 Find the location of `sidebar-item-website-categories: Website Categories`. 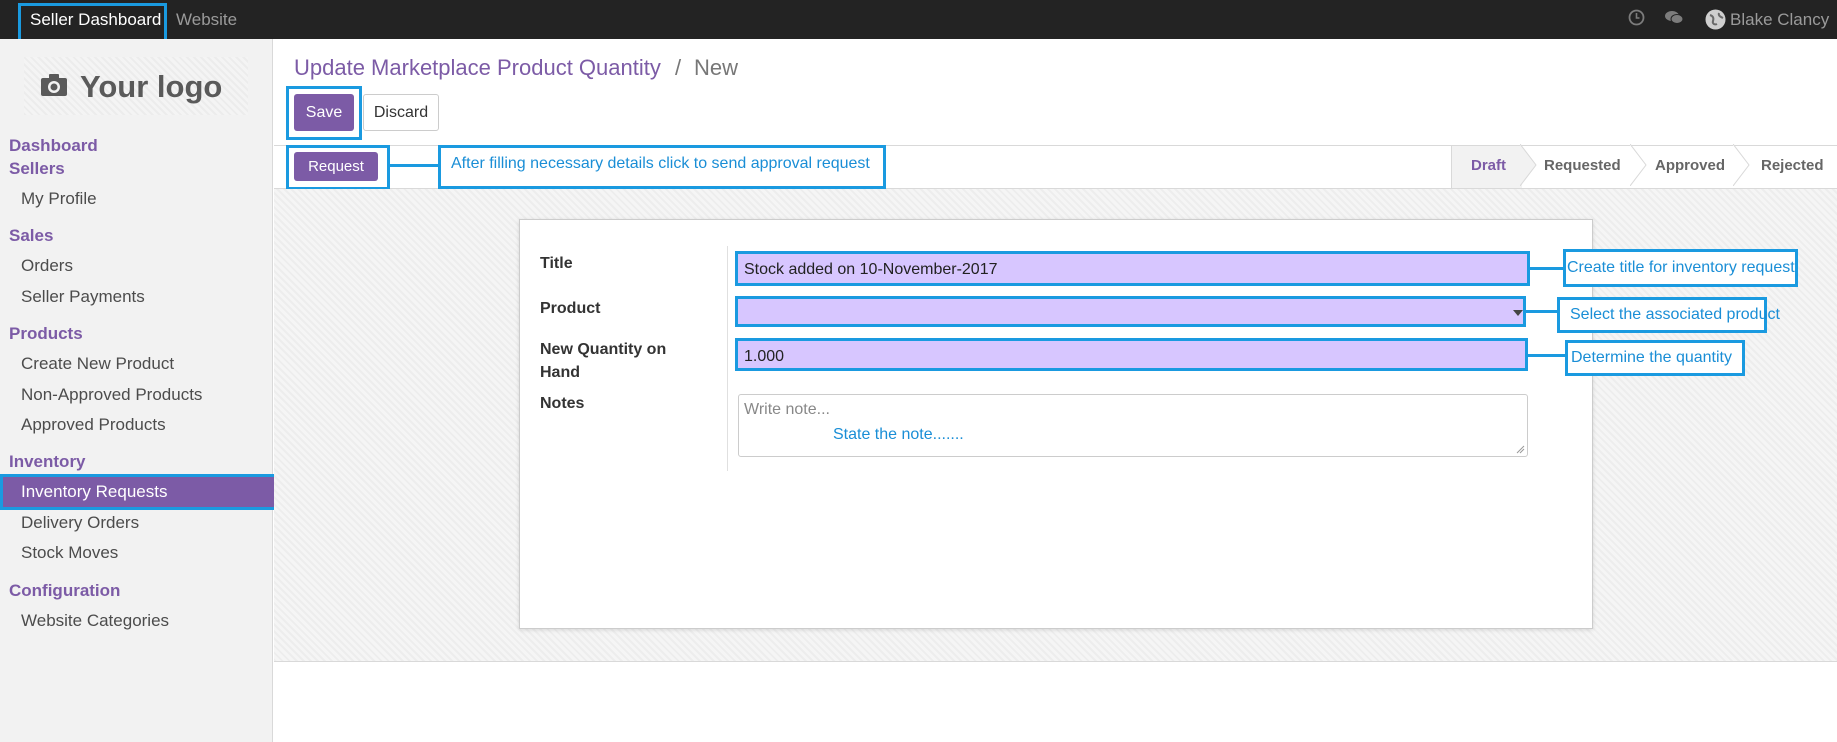

sidebar-item-website-categories: Website Categories is located at coordinates (95, 621).